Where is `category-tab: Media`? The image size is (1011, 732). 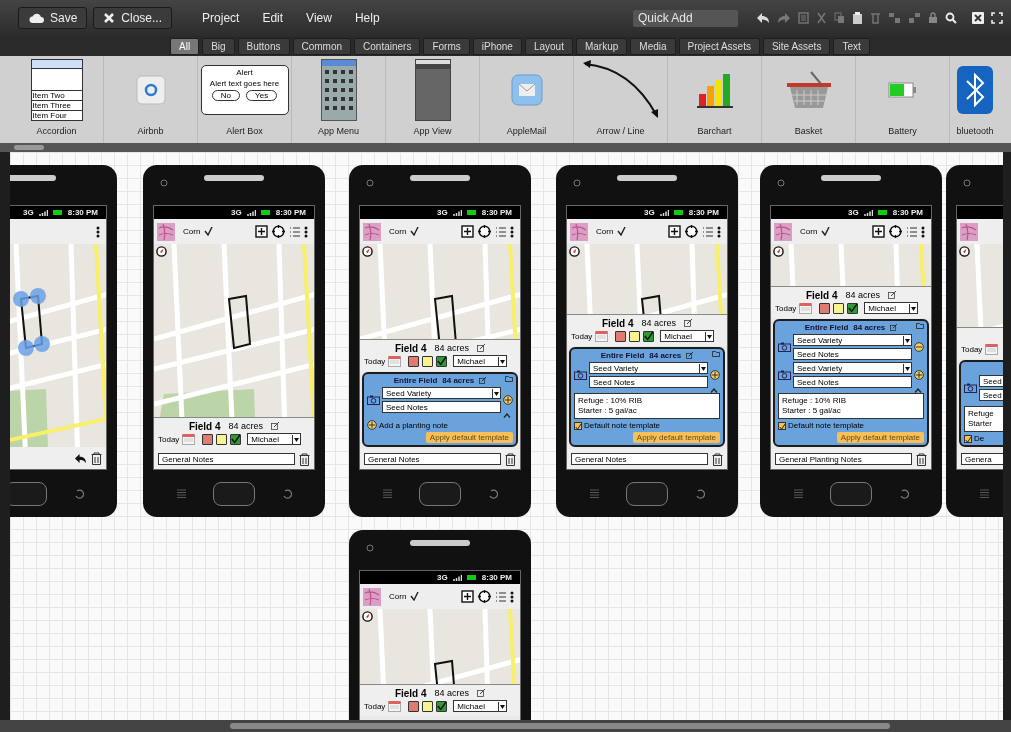
category-tab: Media is located at coordinates (653, 46).